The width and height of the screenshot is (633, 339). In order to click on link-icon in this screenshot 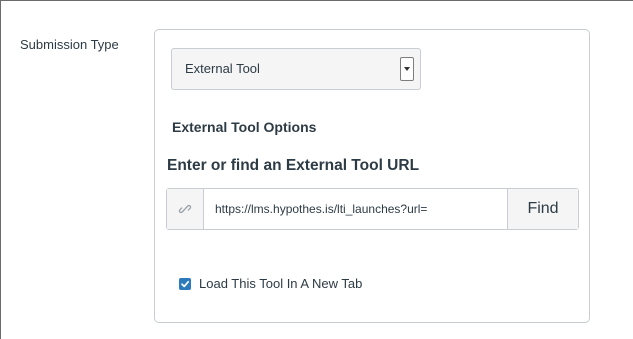, I will do `click(185, 209)`.